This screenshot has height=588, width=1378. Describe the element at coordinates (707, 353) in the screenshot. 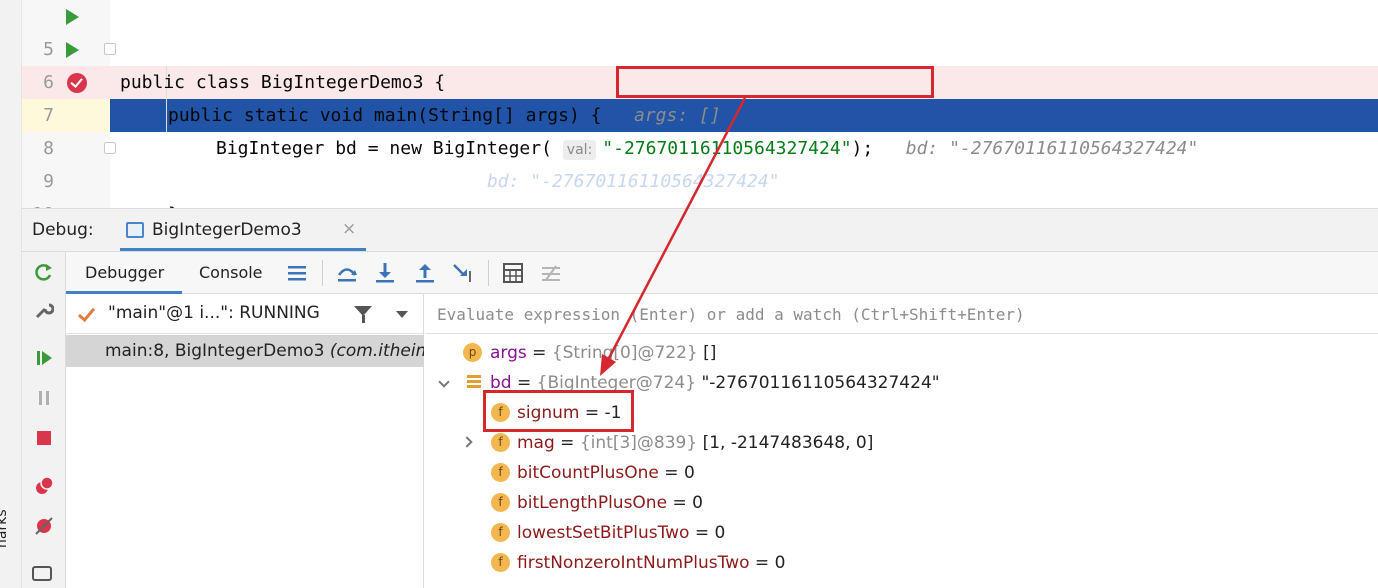

I see `variable-value: []` at that location.